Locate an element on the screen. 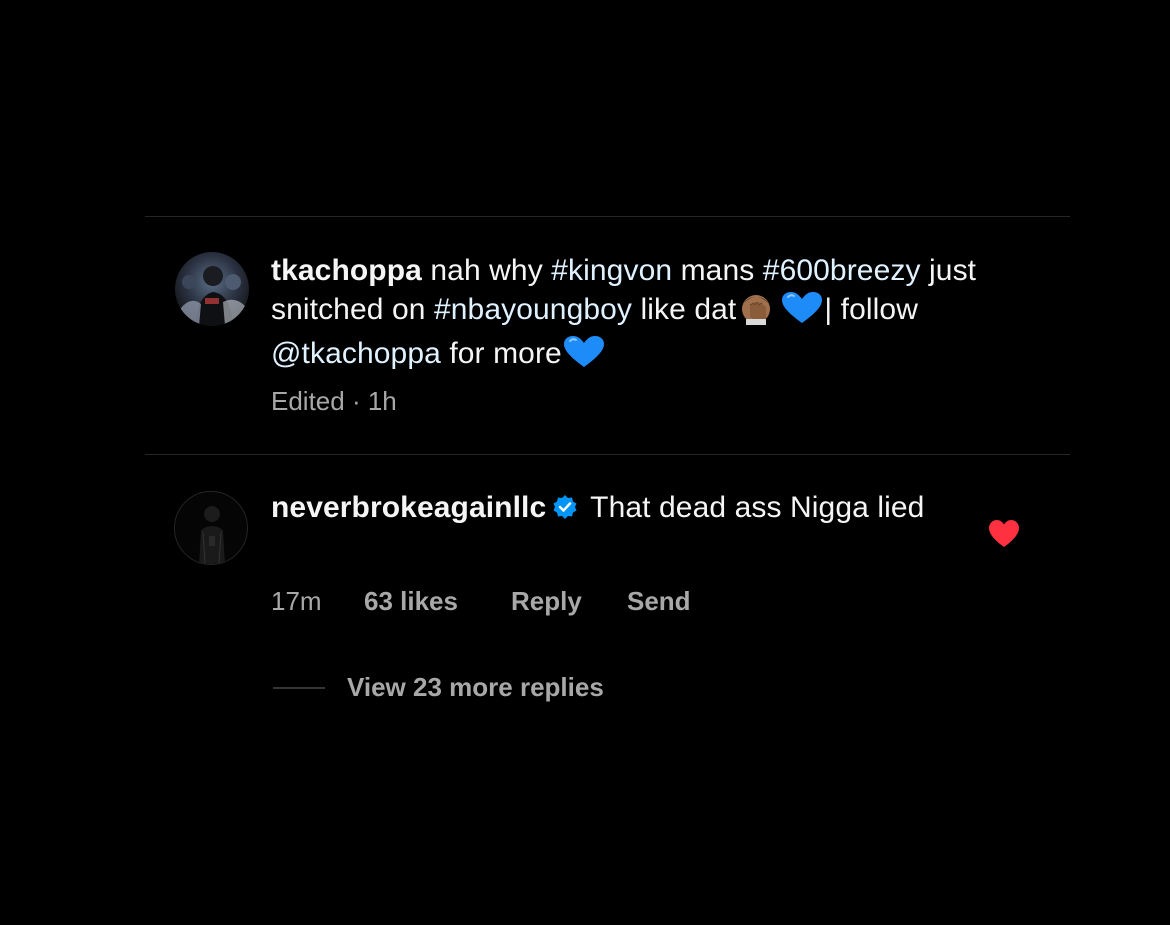  divider-top is located at coordinates (607, 216).